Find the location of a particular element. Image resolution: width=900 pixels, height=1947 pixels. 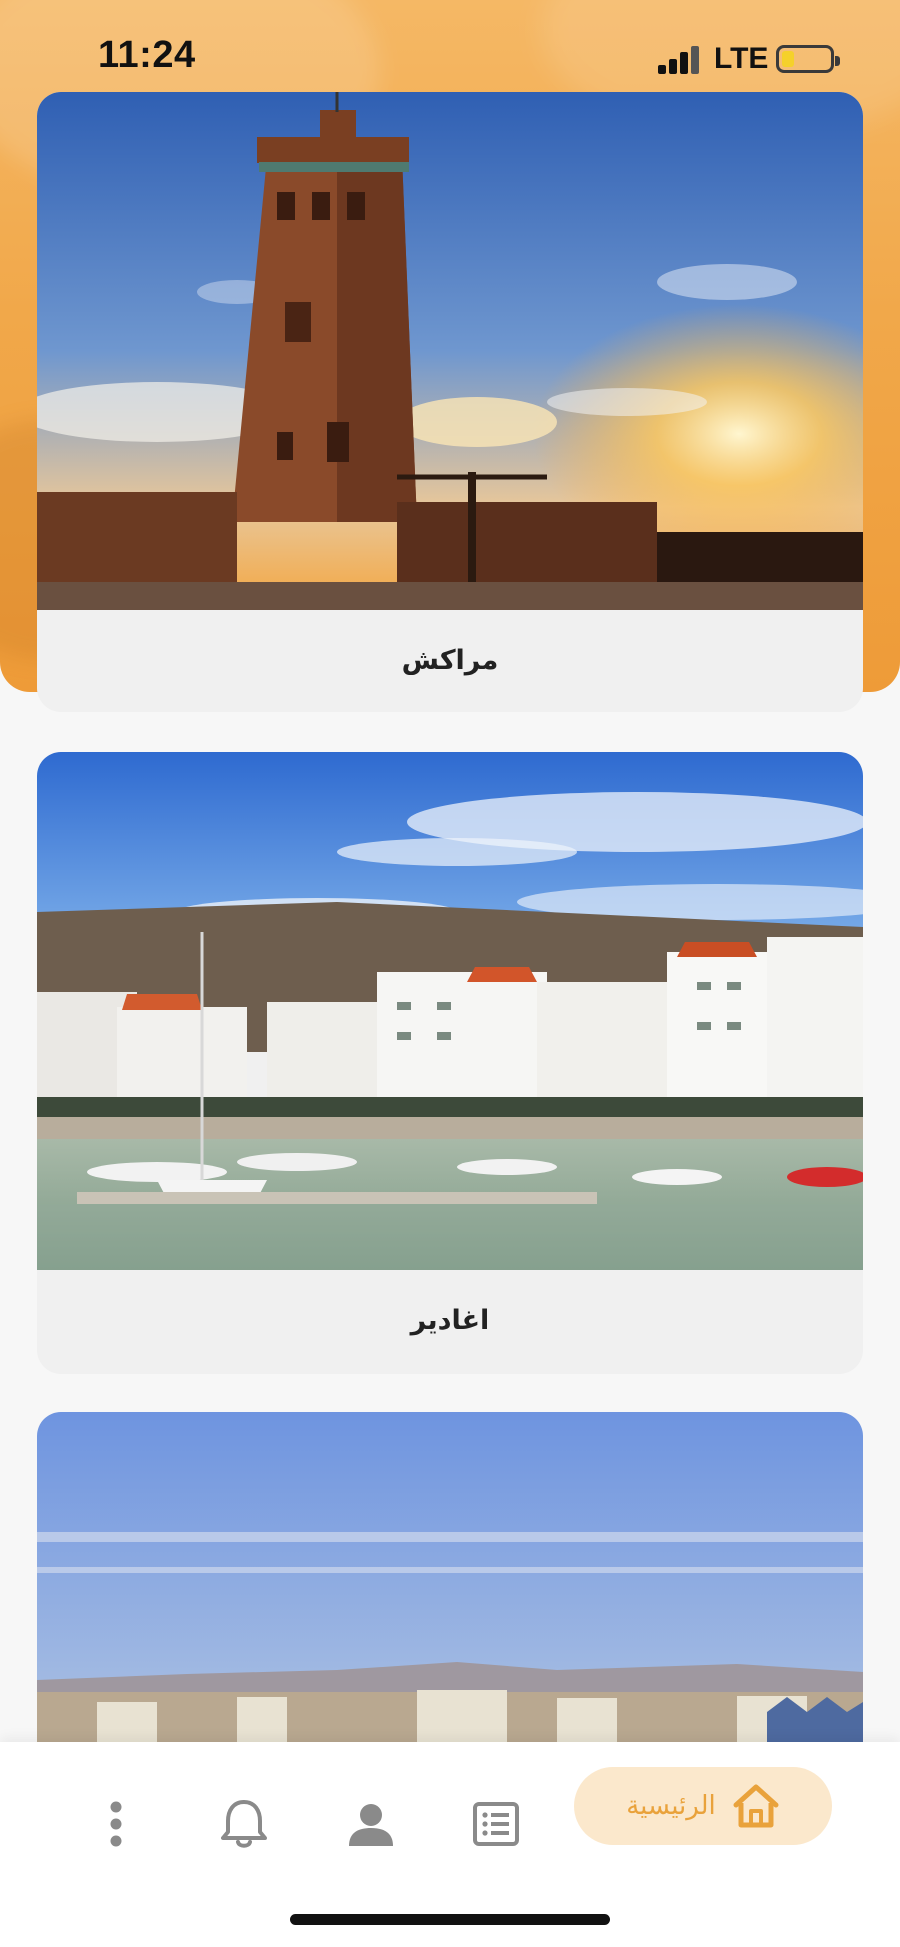

list-icon is located at coordinates (496, 1824).